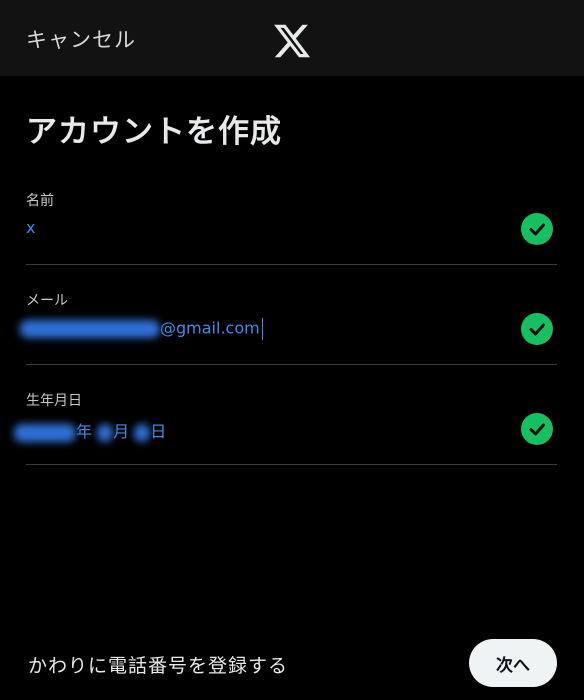  What do you see at coordinates (105, 432) in the screenshot?
I see `redacted-month` at bounding box center [105, 432].